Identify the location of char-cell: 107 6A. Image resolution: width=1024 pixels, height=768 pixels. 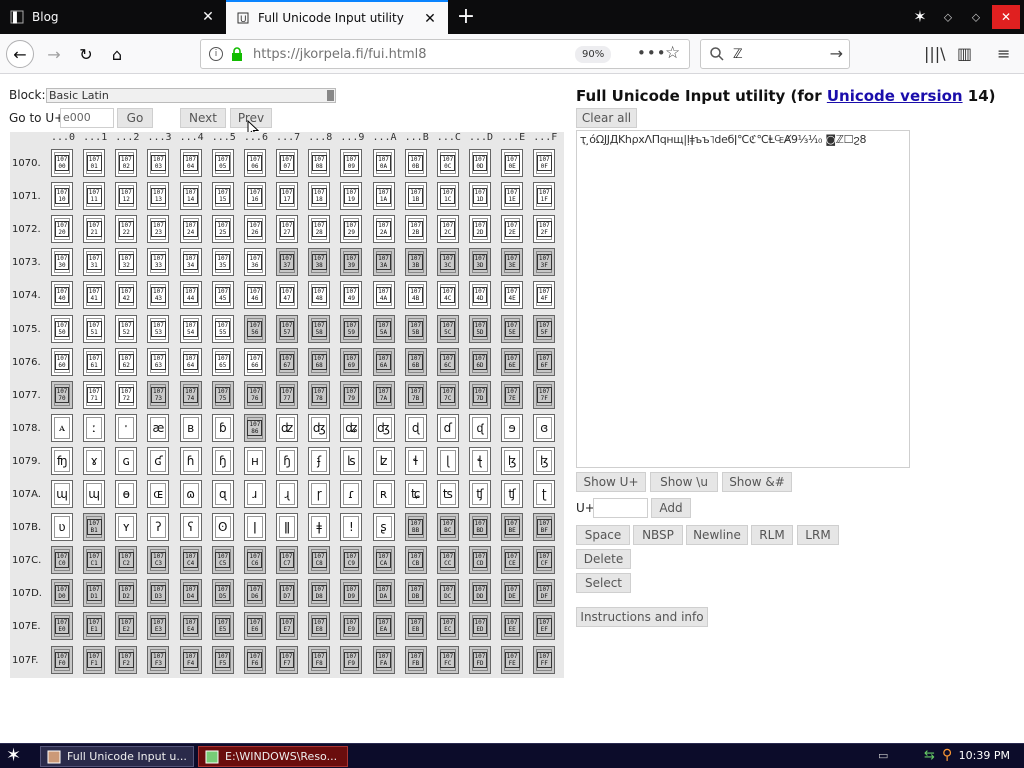
(383, 361).